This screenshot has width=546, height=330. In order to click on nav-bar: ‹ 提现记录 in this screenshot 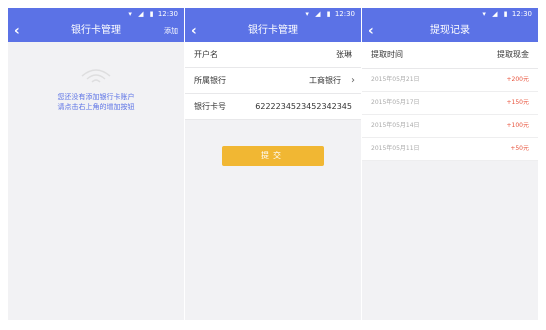, I will do `click(450, 31)`.